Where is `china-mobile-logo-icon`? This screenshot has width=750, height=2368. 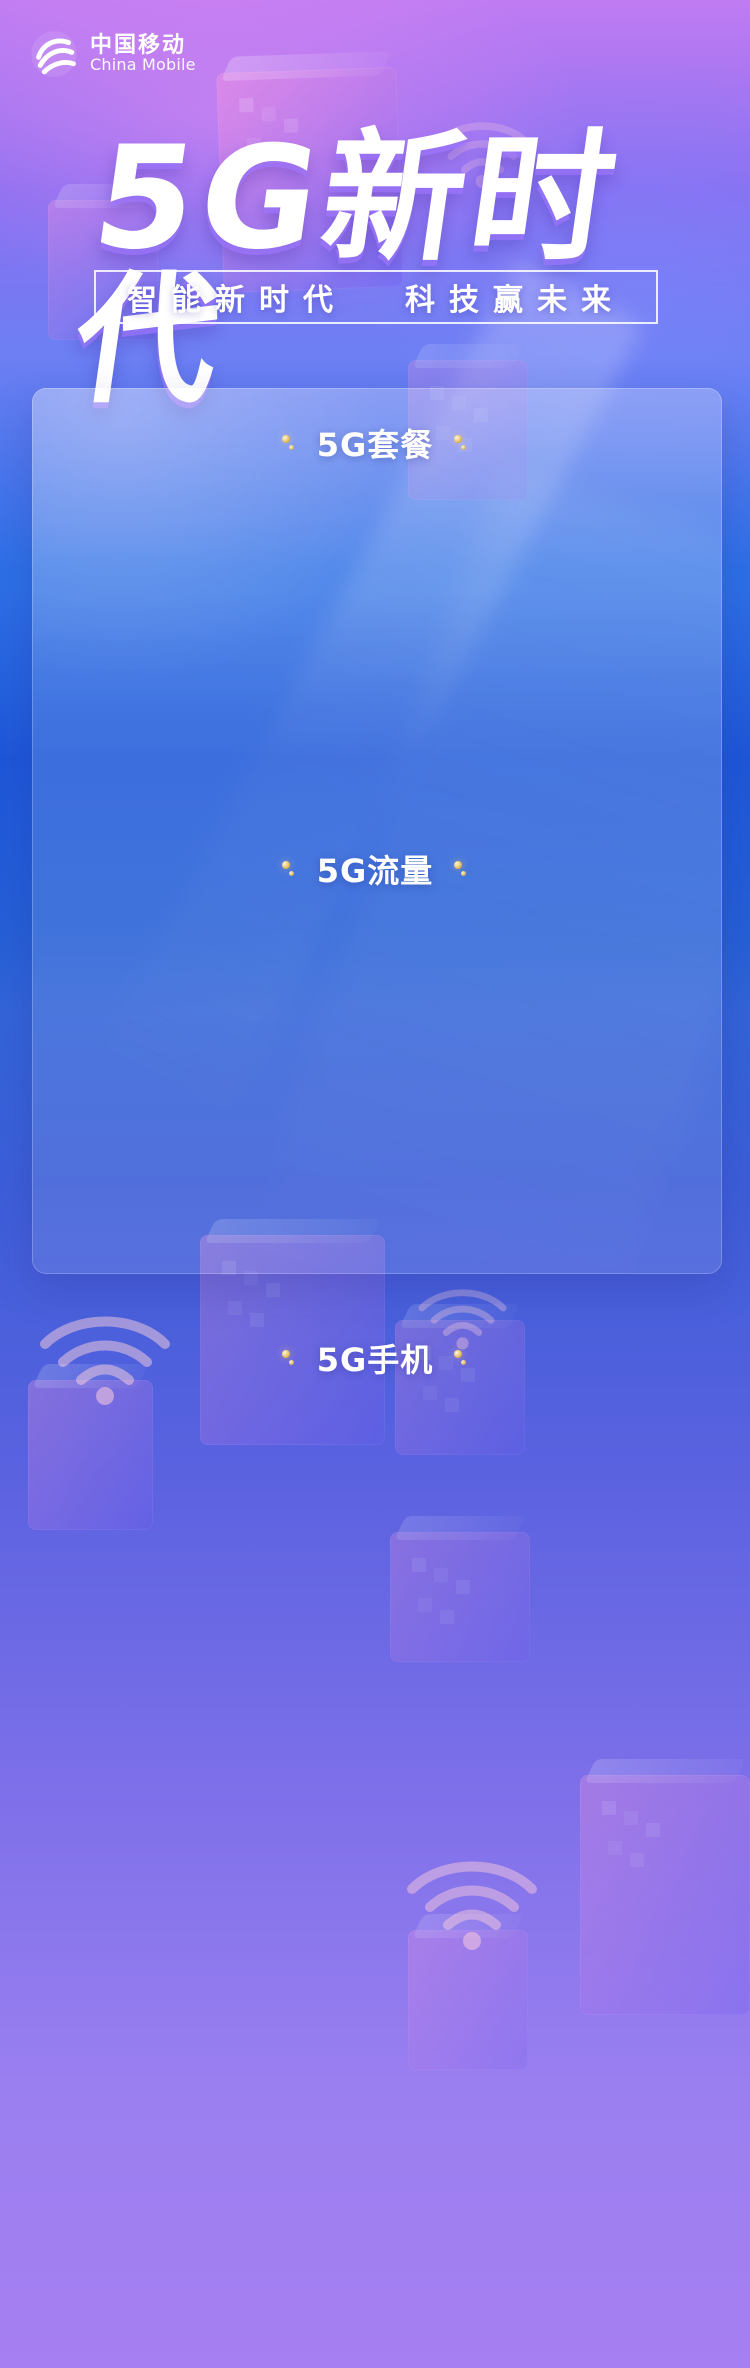 china-mobile-logo-icon is located at coordinates (54, 54).